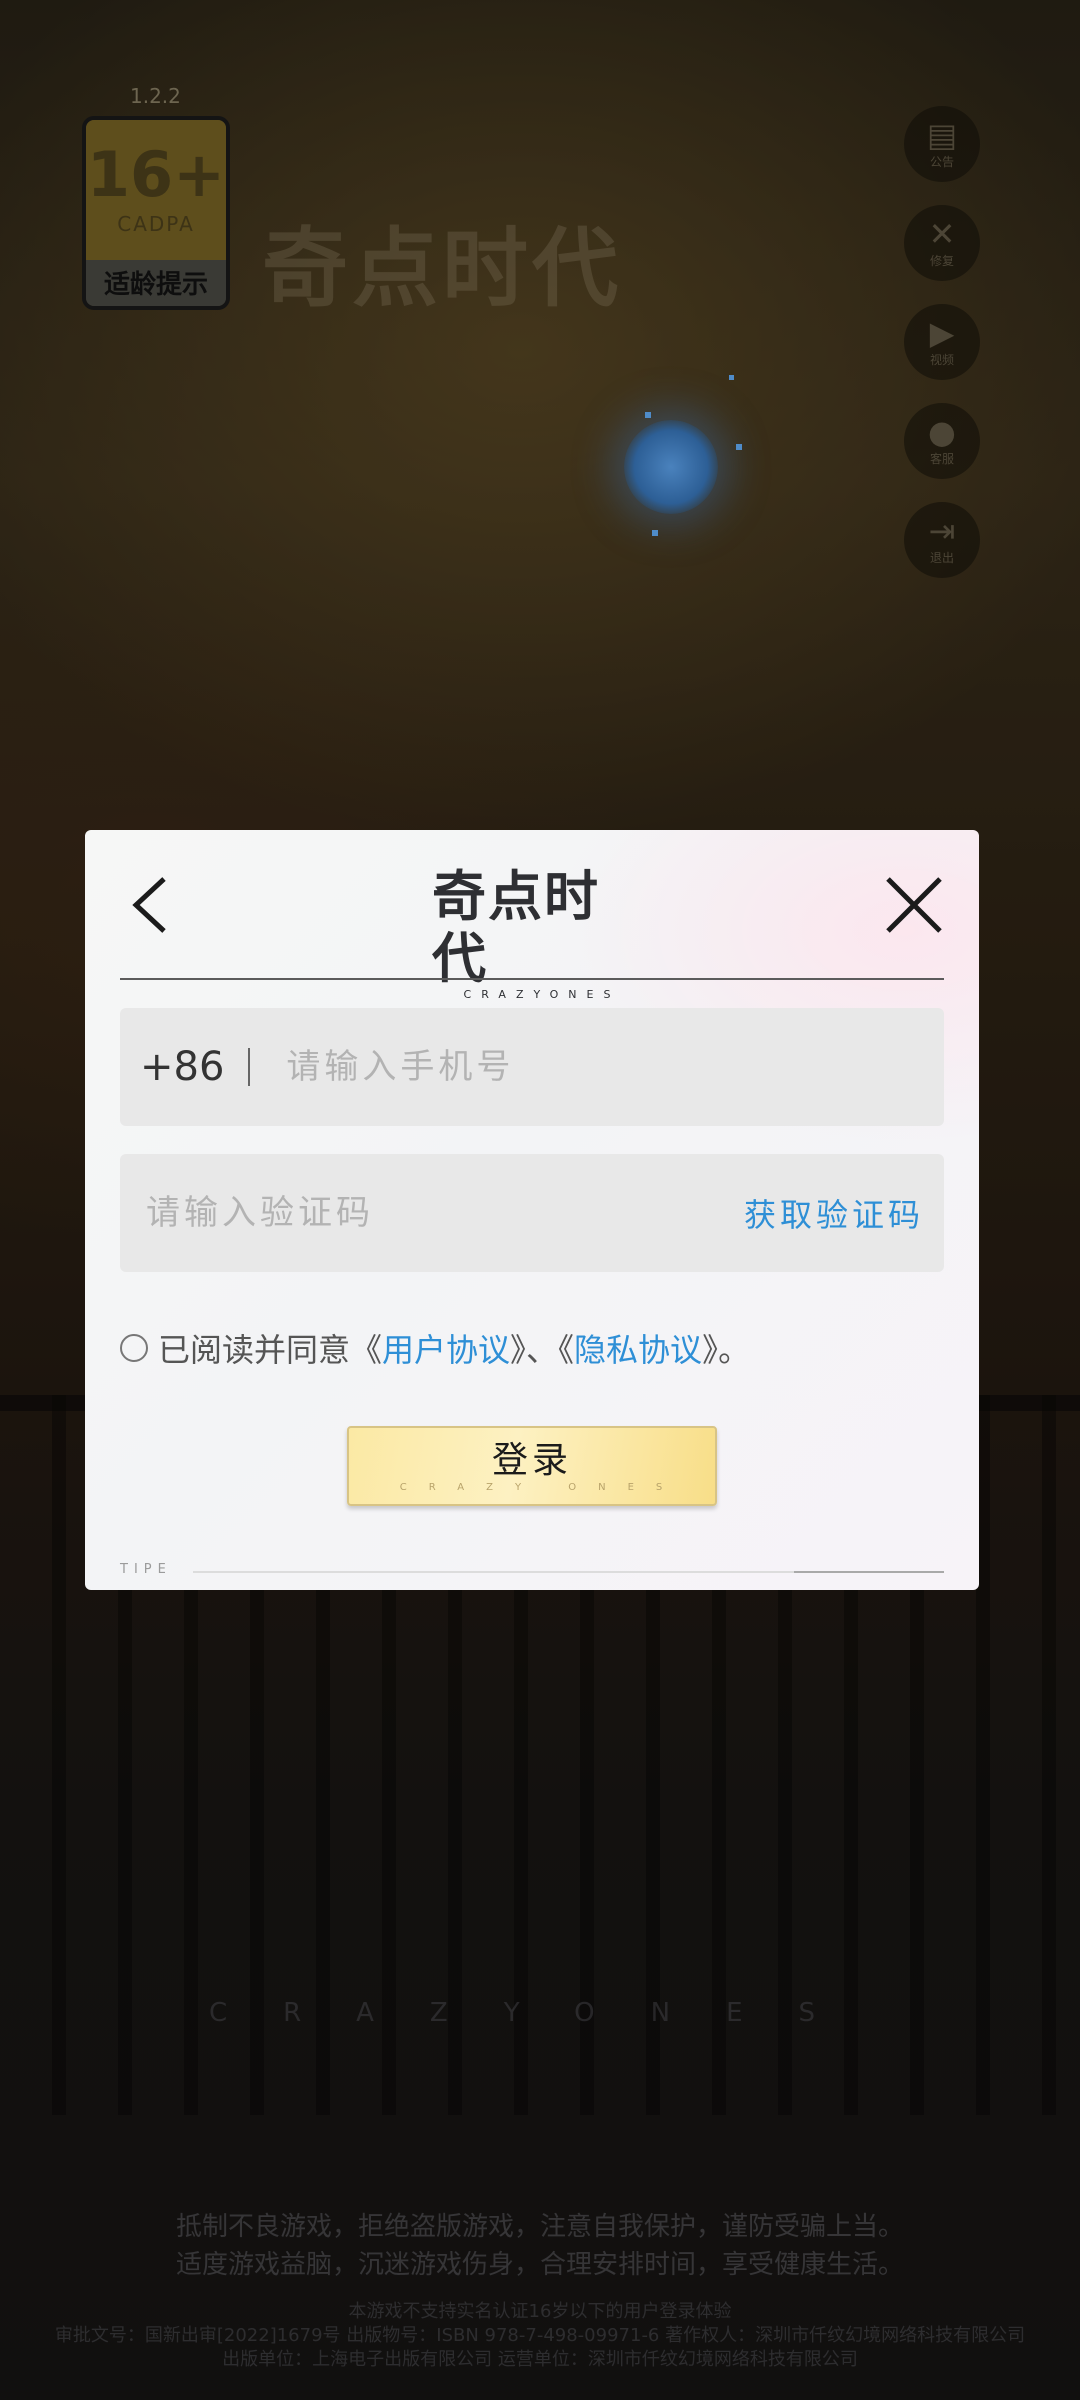 This screenshot has width=1080, height=2400. What do you see at coordinates (156, 224) in the screenshot?
I see `age-rating-org: CADPA` at bounding box center [156, 224].